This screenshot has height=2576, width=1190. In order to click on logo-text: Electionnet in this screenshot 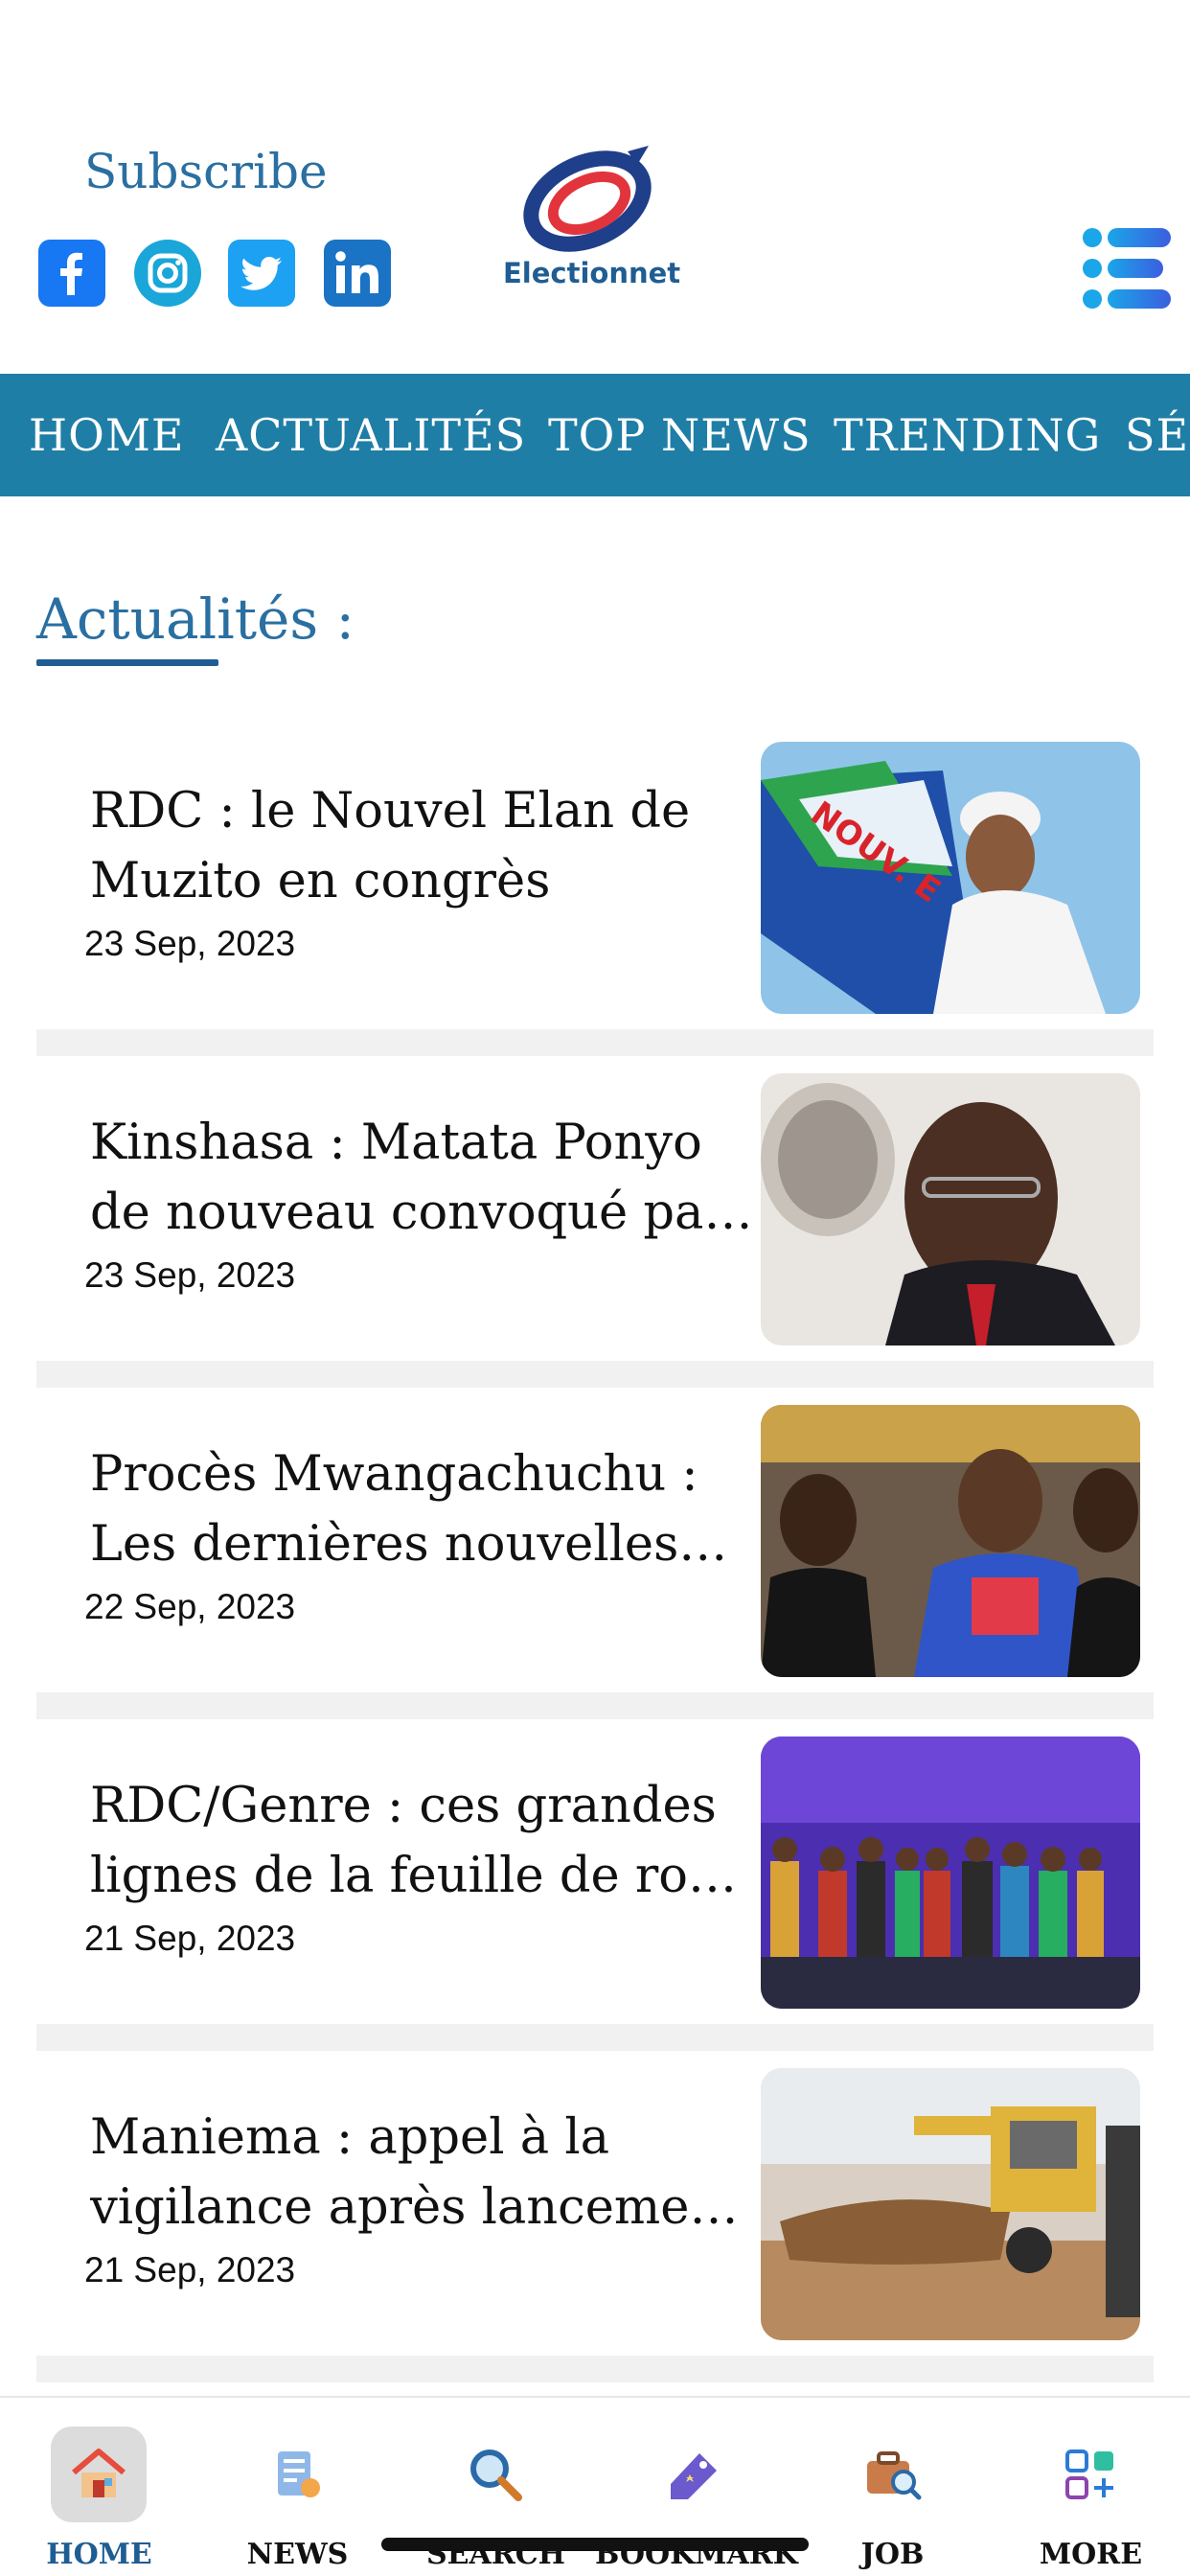, I will do `click(592, 273)`.